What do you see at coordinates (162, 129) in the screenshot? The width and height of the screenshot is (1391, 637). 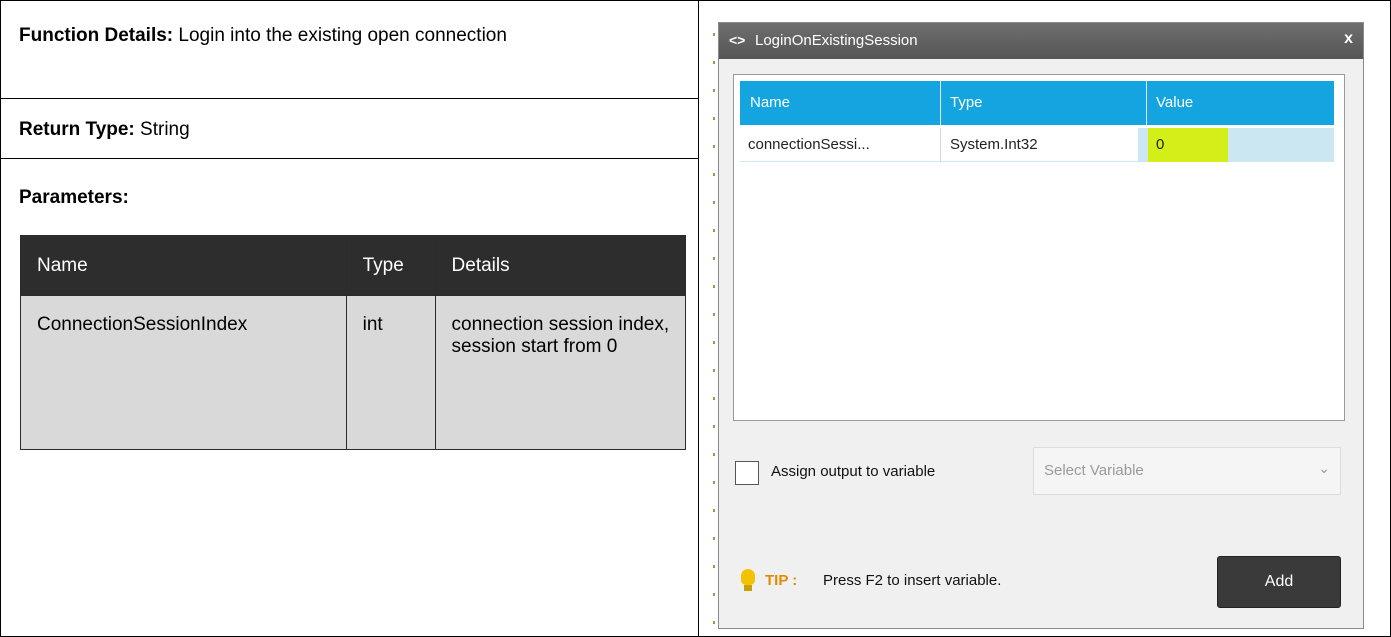 I see `return-type-text: String` at bounding box center [162, 129].